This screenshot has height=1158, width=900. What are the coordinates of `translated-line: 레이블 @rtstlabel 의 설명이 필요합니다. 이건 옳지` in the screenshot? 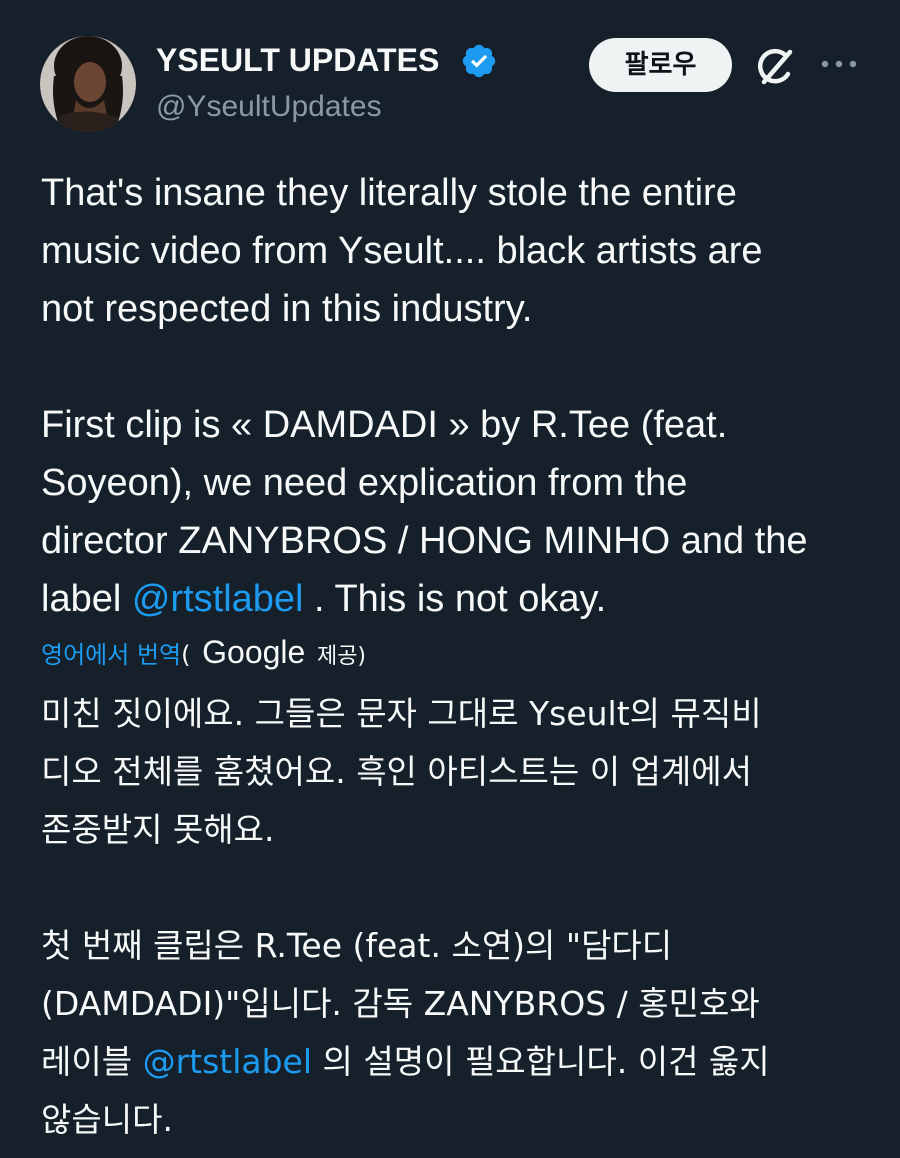 It's located at (466, 1062).